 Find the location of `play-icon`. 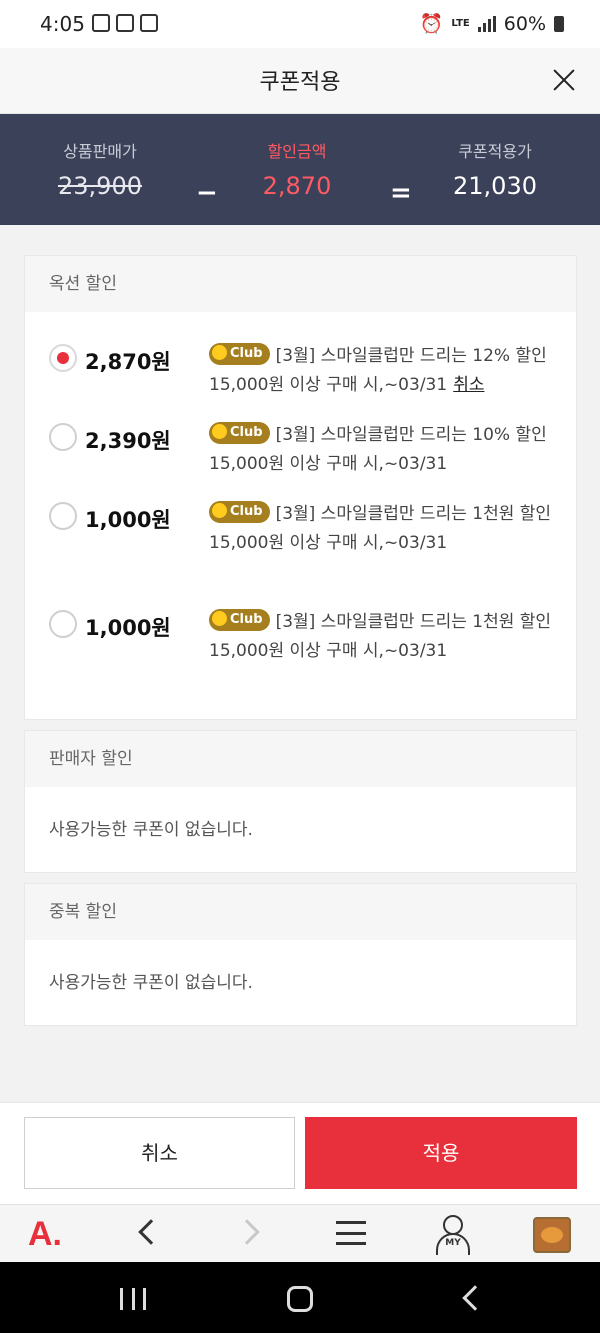

play-icon is located at coordinates (149, 23).